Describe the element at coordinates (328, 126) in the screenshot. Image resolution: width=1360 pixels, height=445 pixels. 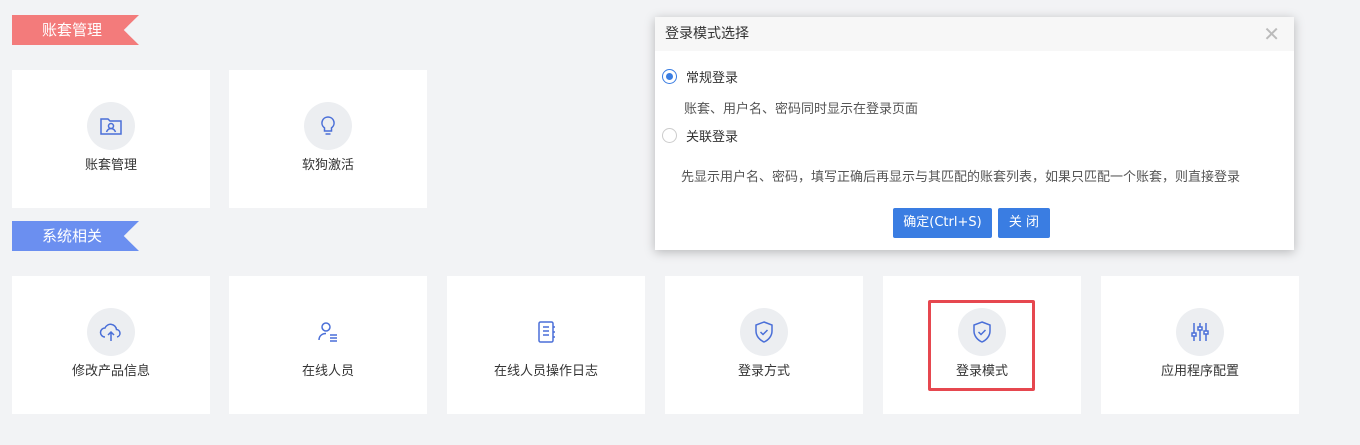
I see `lightbulb-icon` at that location.